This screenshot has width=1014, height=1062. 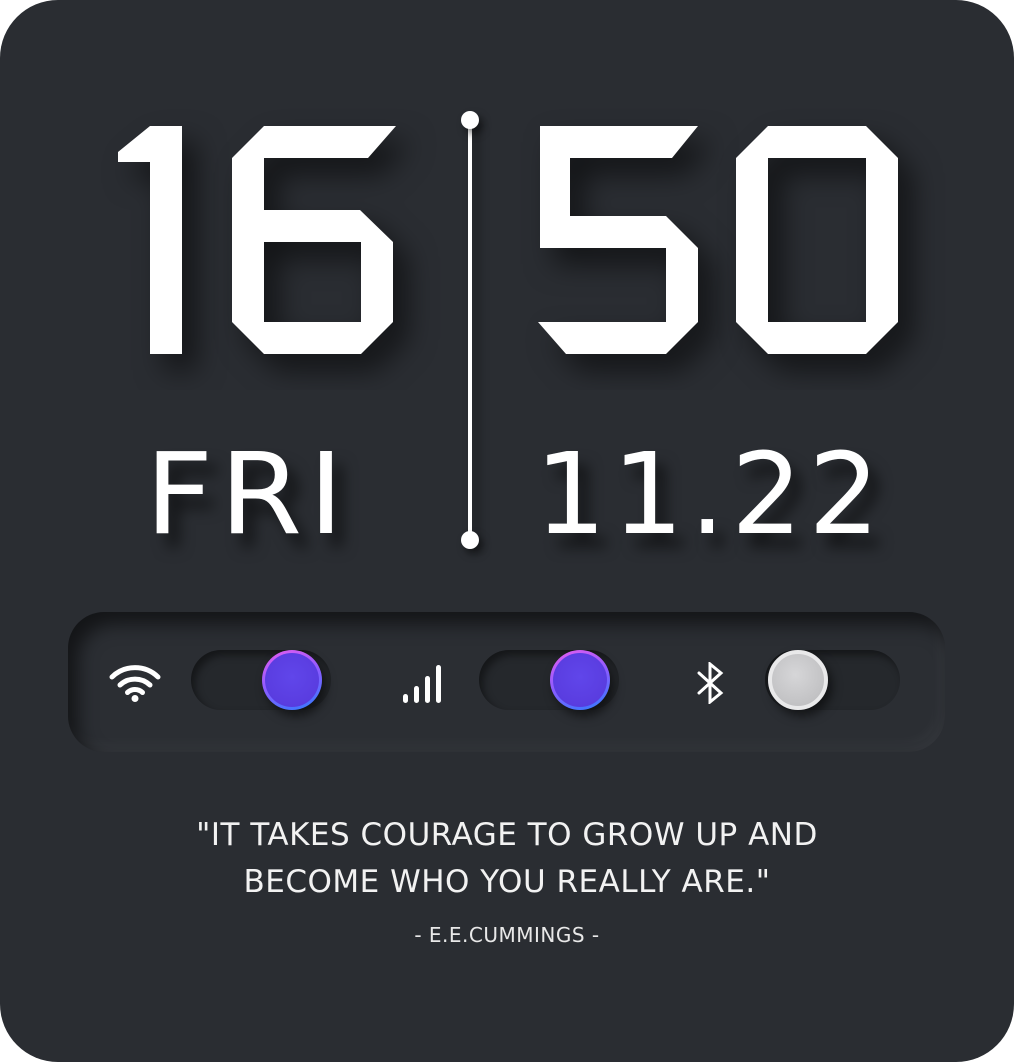 What do you see at coordinates (135, 683) in the screenshot?
I see `wifi-icon` at bounding box center [135, 683].